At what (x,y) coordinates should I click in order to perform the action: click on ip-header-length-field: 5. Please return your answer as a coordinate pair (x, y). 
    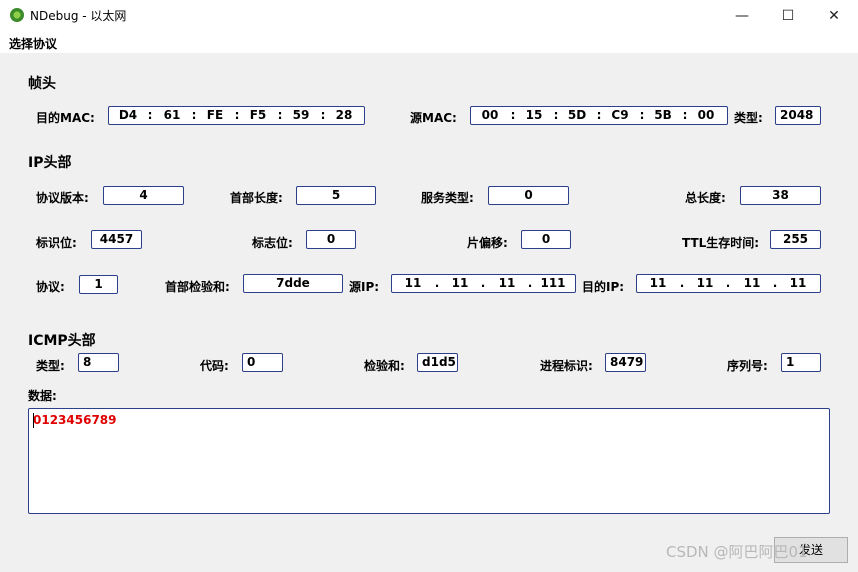
    Looking at the image, I should click on (336, 195).